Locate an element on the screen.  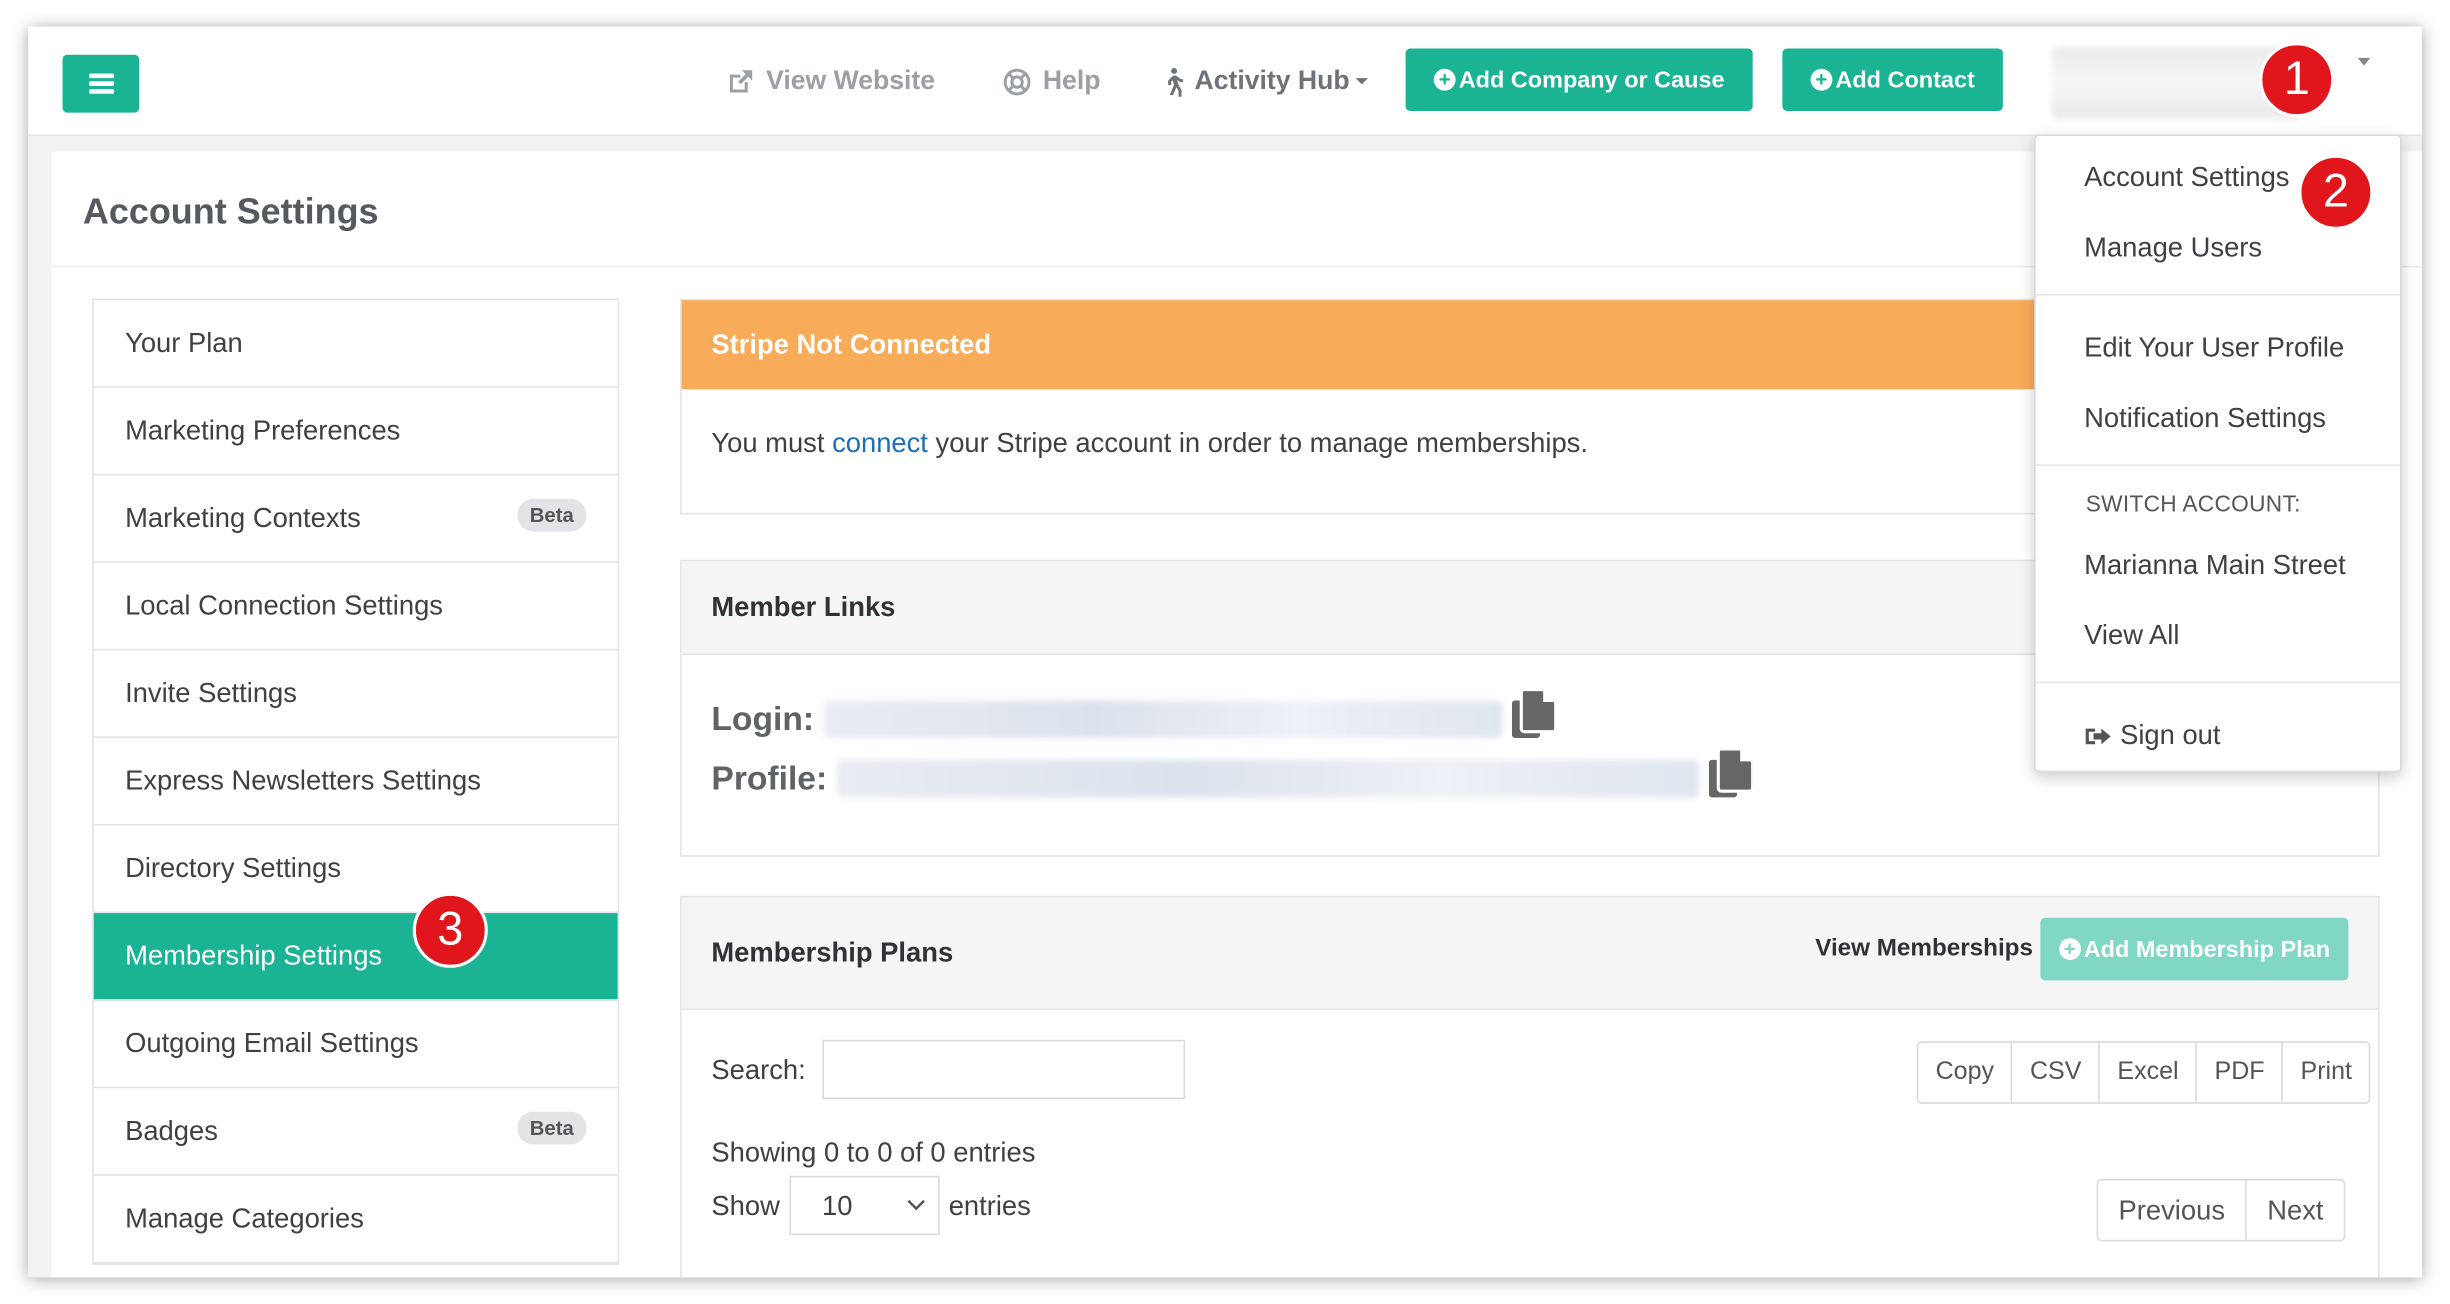
sidebar-item-your-plan: Your Plan is located at coordinates (355, 344).